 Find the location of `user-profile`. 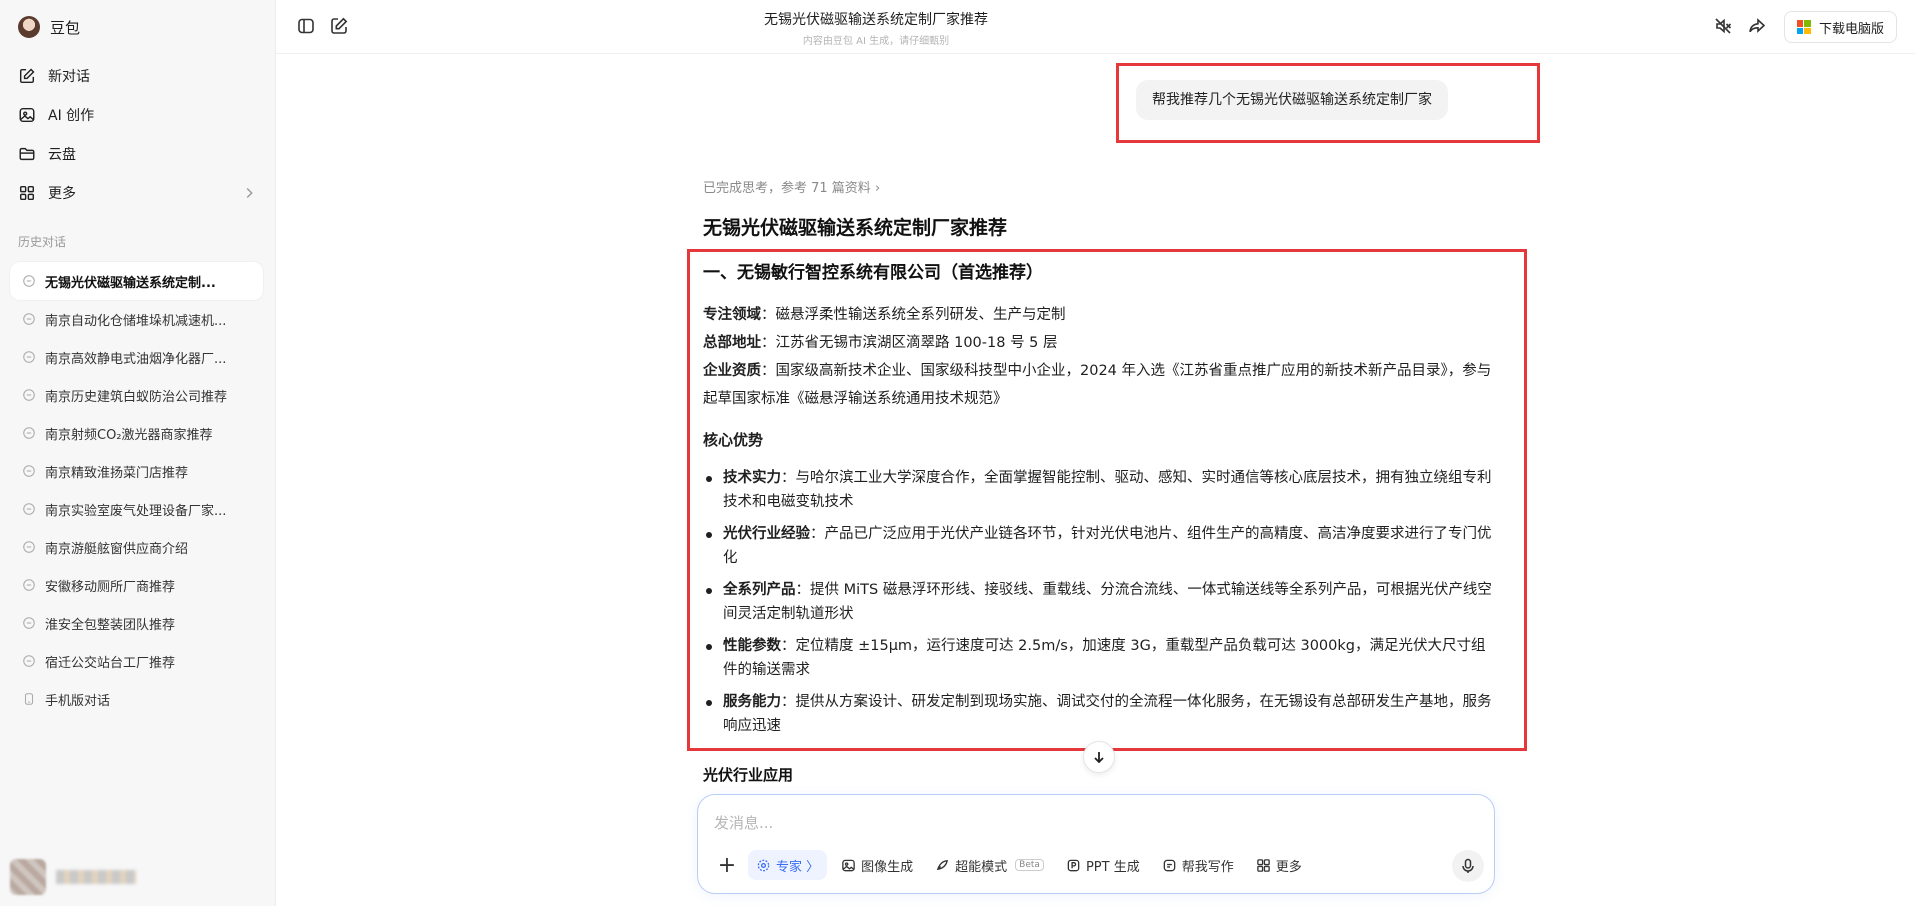

user-profile is located at coordinates (73, 877).